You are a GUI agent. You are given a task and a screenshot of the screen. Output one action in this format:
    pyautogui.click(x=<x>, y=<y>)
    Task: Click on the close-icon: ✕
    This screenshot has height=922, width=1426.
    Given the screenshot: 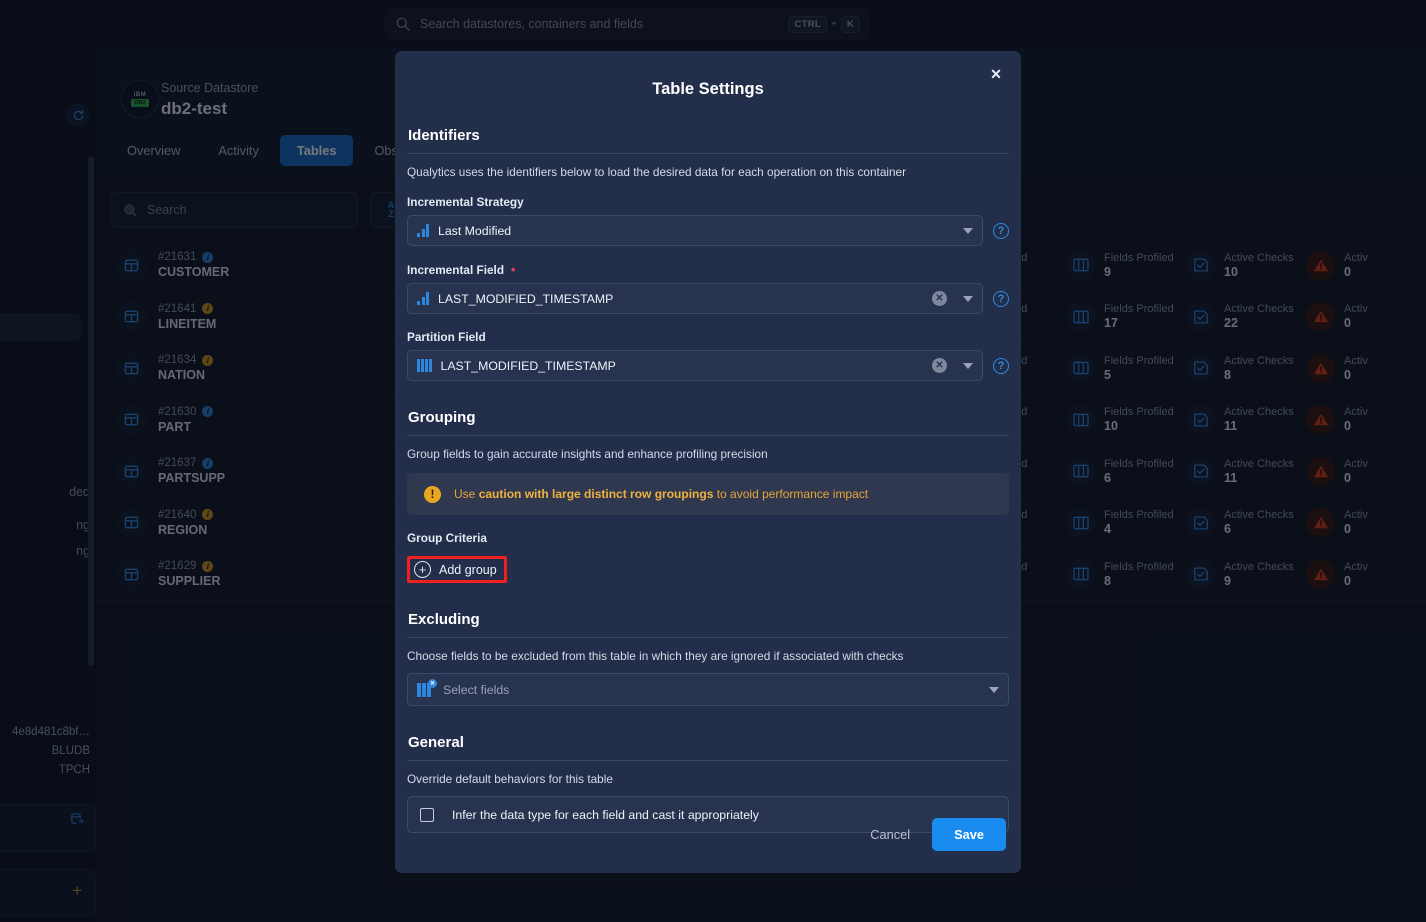 What is the action you would take?
    pyautogui.click(x=996, y=74)
    